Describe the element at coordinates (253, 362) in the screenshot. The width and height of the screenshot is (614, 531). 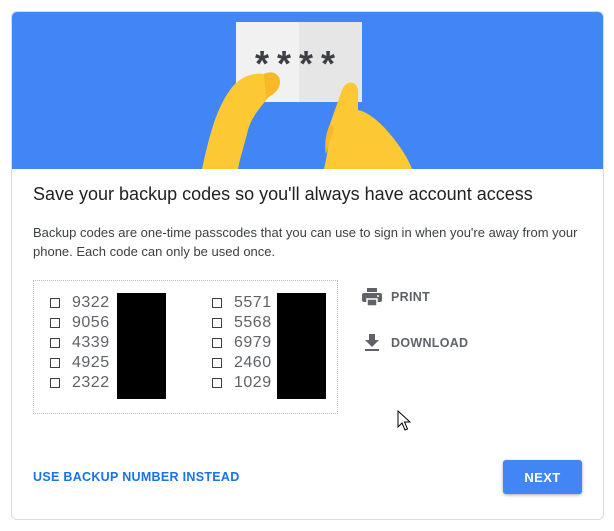
I see `code-value: 2460` at that location.